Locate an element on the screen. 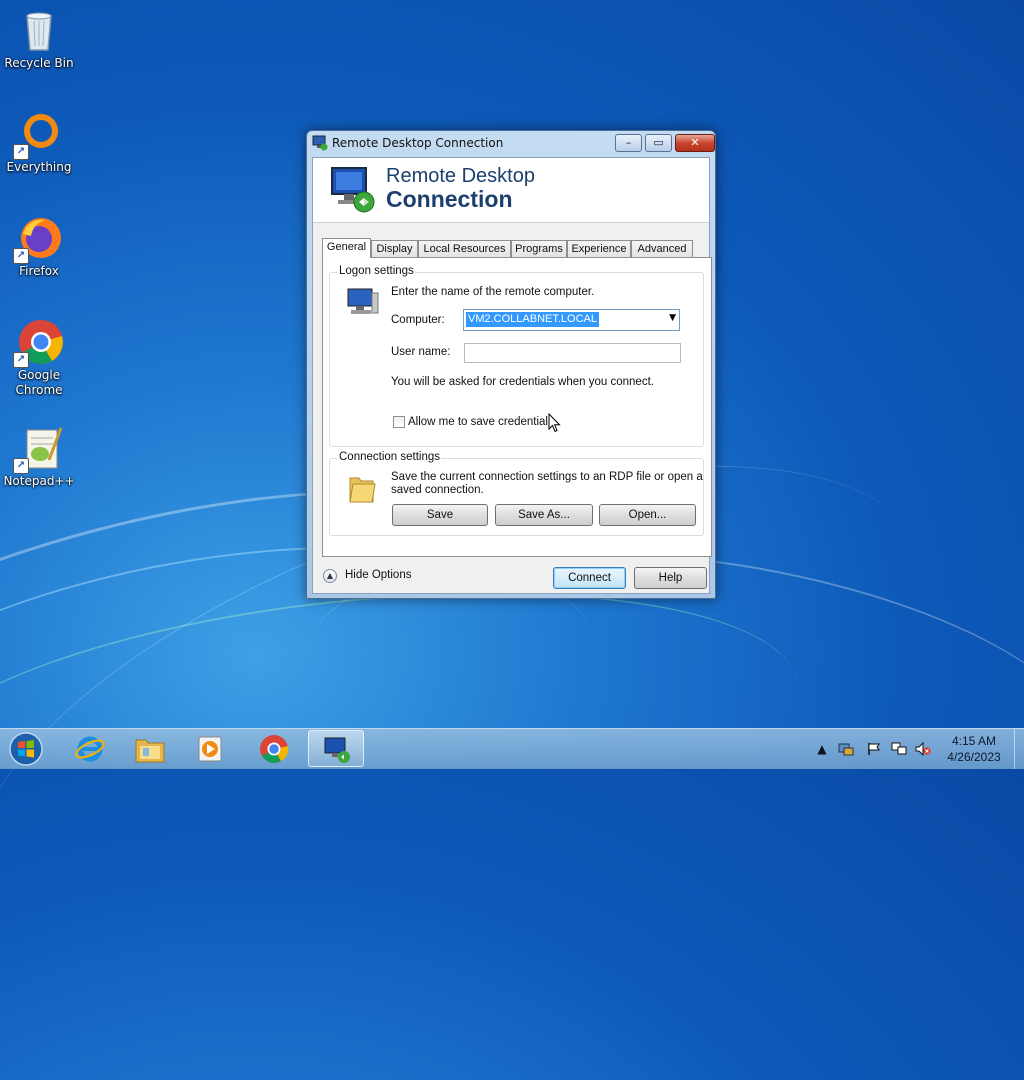 The image size is (1024, 1080). tab-local-resources: Local Resources is located at coordinates (464, 248).